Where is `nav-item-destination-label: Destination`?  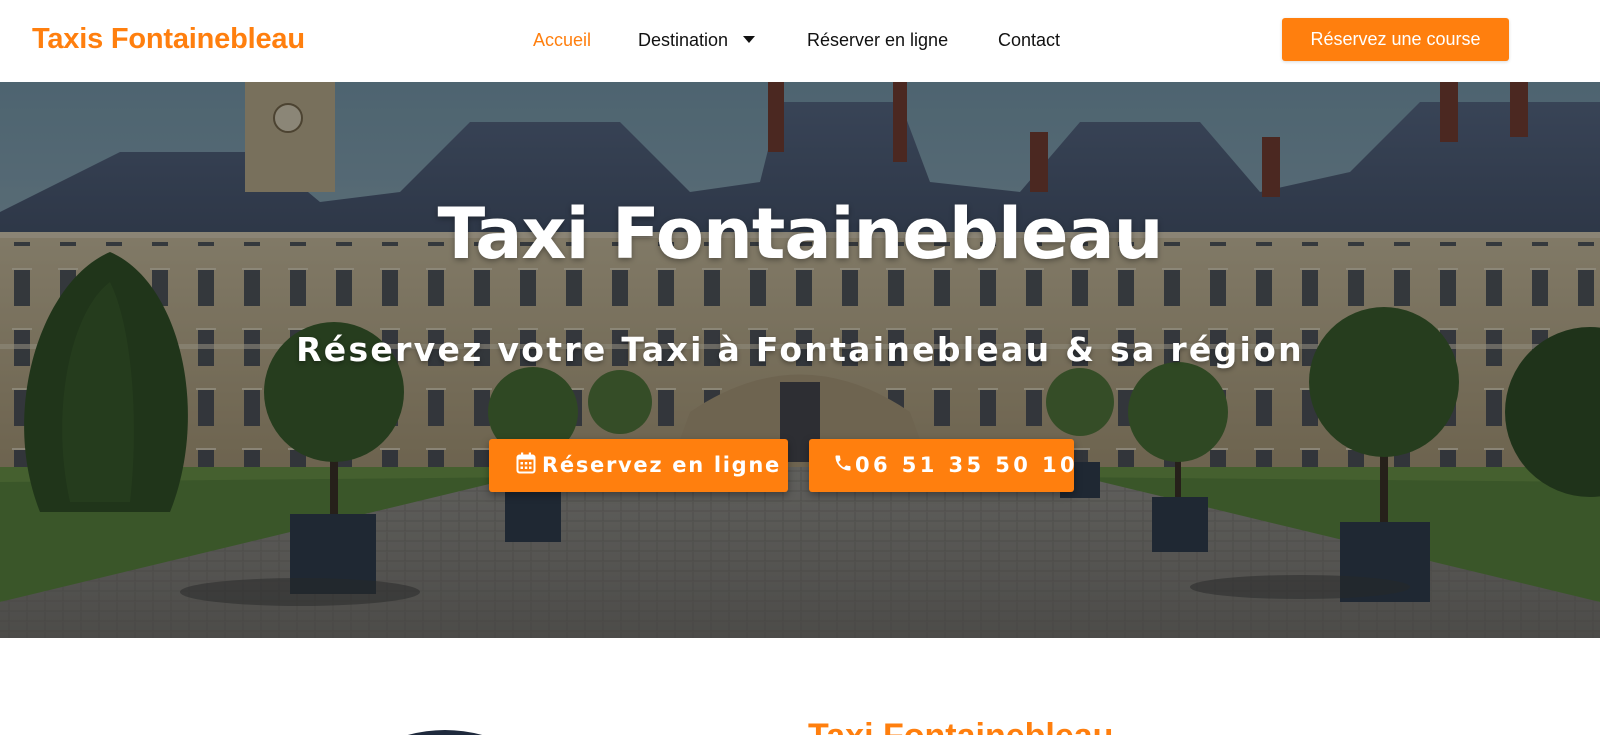
nav-item-destination-label: Destination is located at coordinates (683, 40).